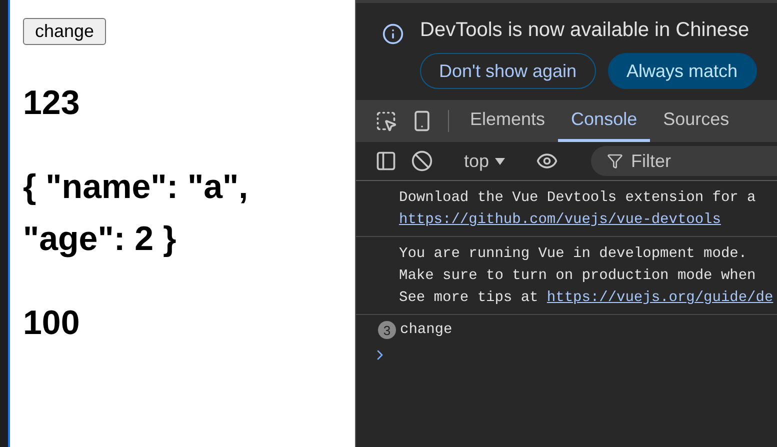 This screenshot has width=777, height=447. Describe the element at coordinates (684, 161) in the screenshot. I see `filter-field: Filter` at that location.